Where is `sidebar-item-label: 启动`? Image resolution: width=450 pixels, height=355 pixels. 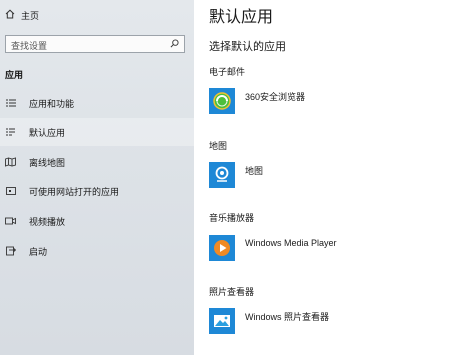 sidebar-item-label: 启动 is located at coordinates (38, 252).